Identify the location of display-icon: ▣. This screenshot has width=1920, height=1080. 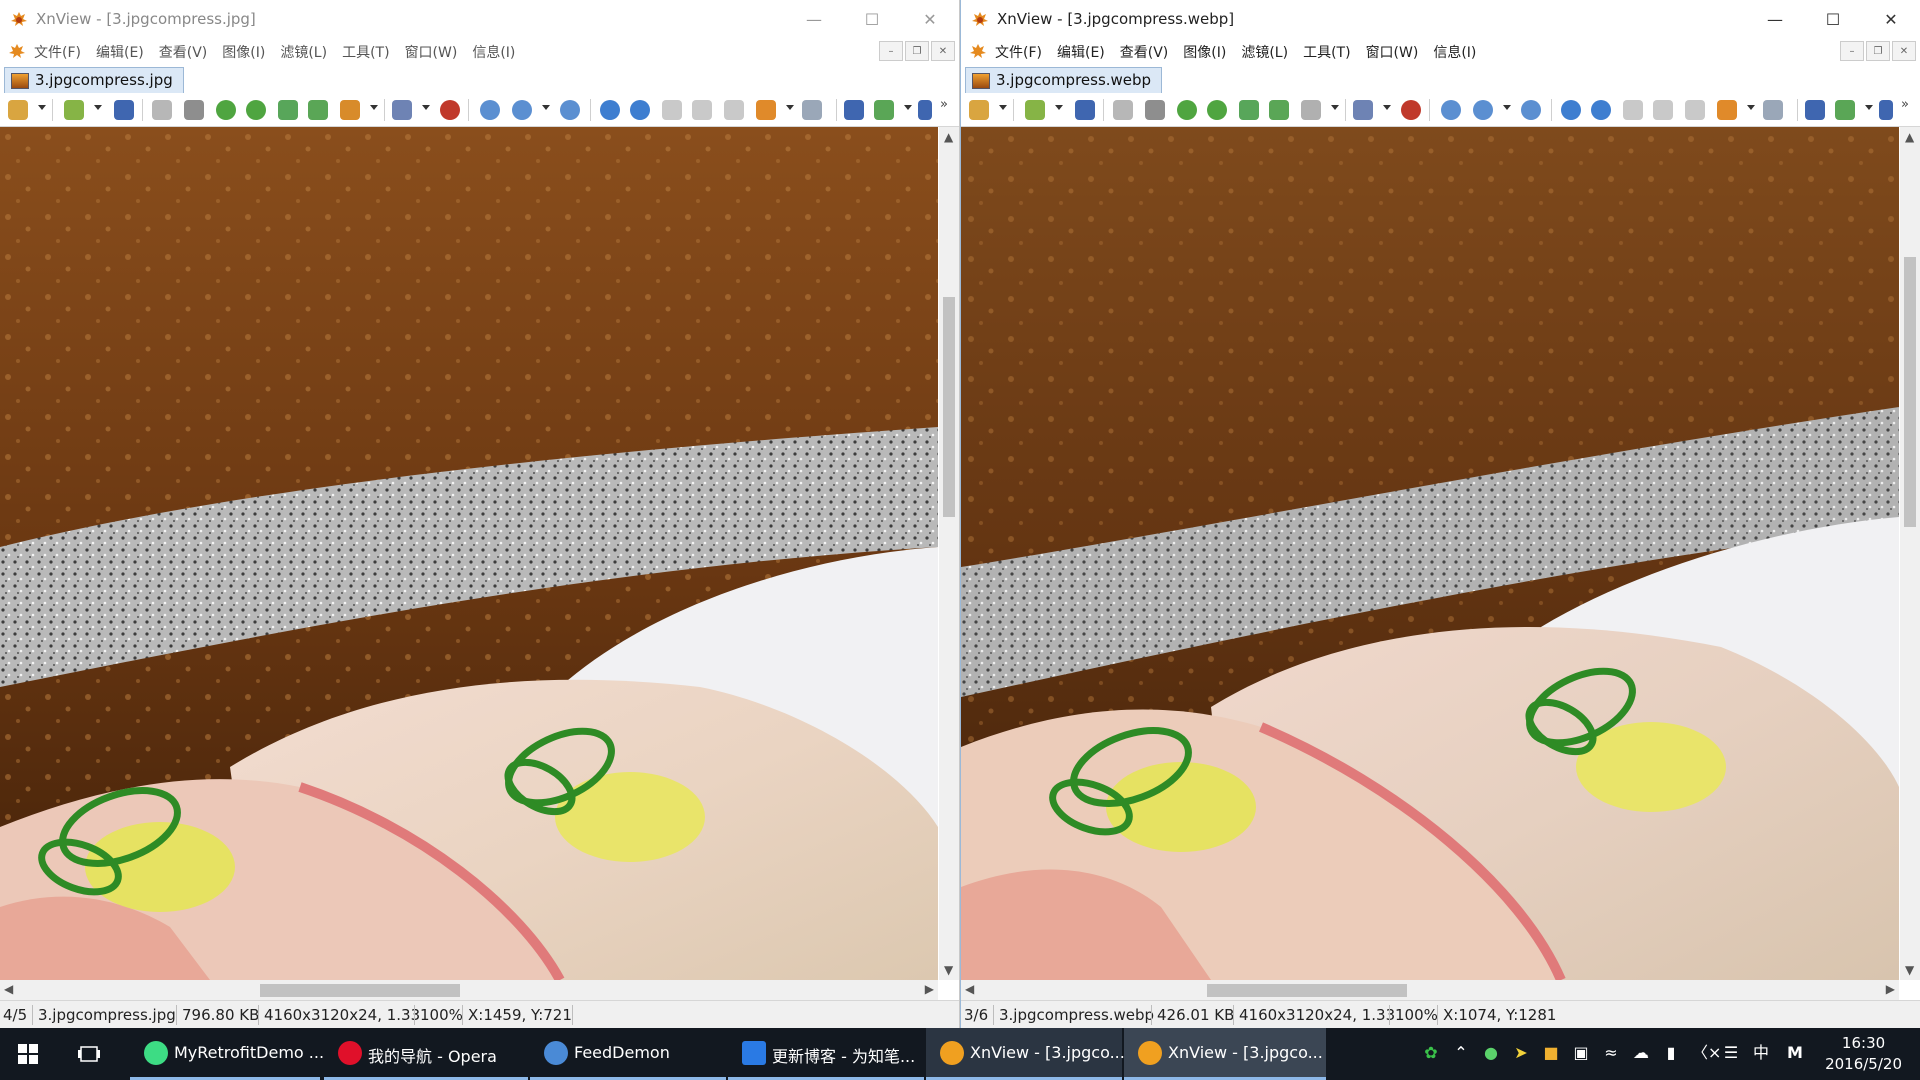
(1581, 1053).